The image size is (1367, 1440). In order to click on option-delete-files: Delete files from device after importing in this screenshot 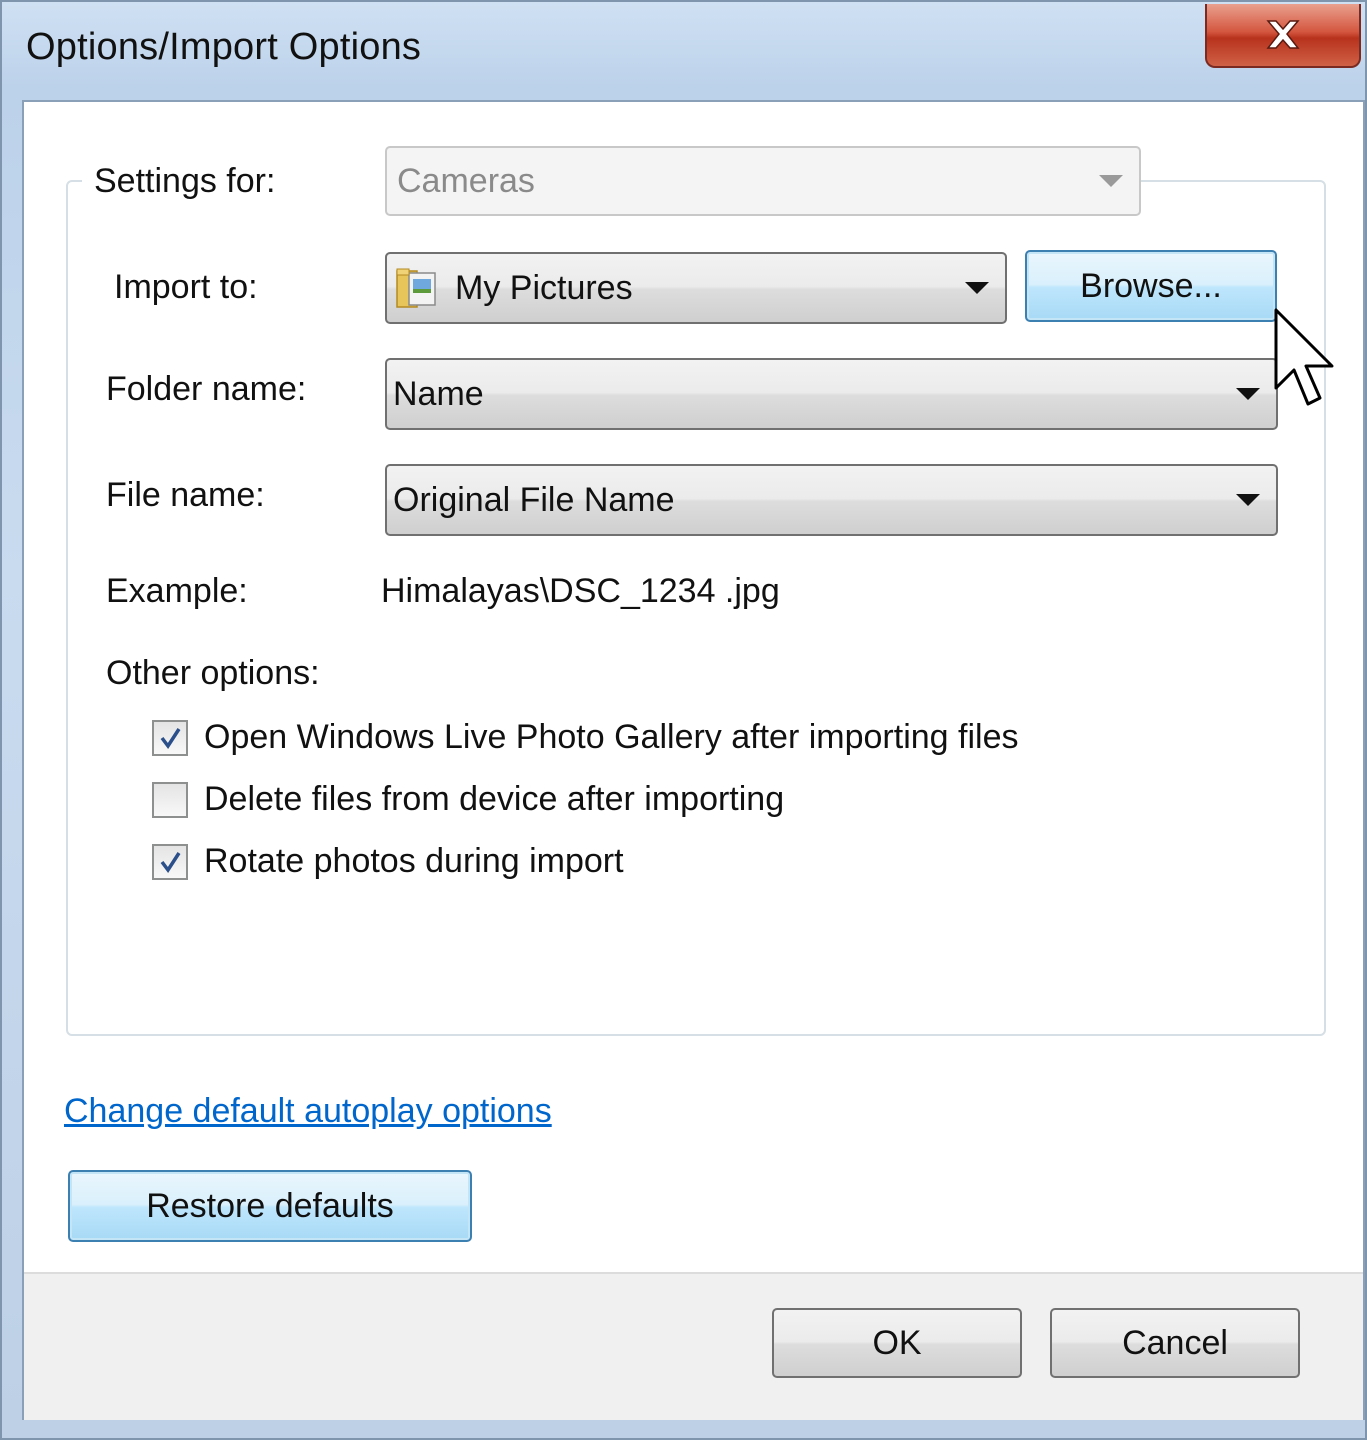, I will do `click(468, 799)`.